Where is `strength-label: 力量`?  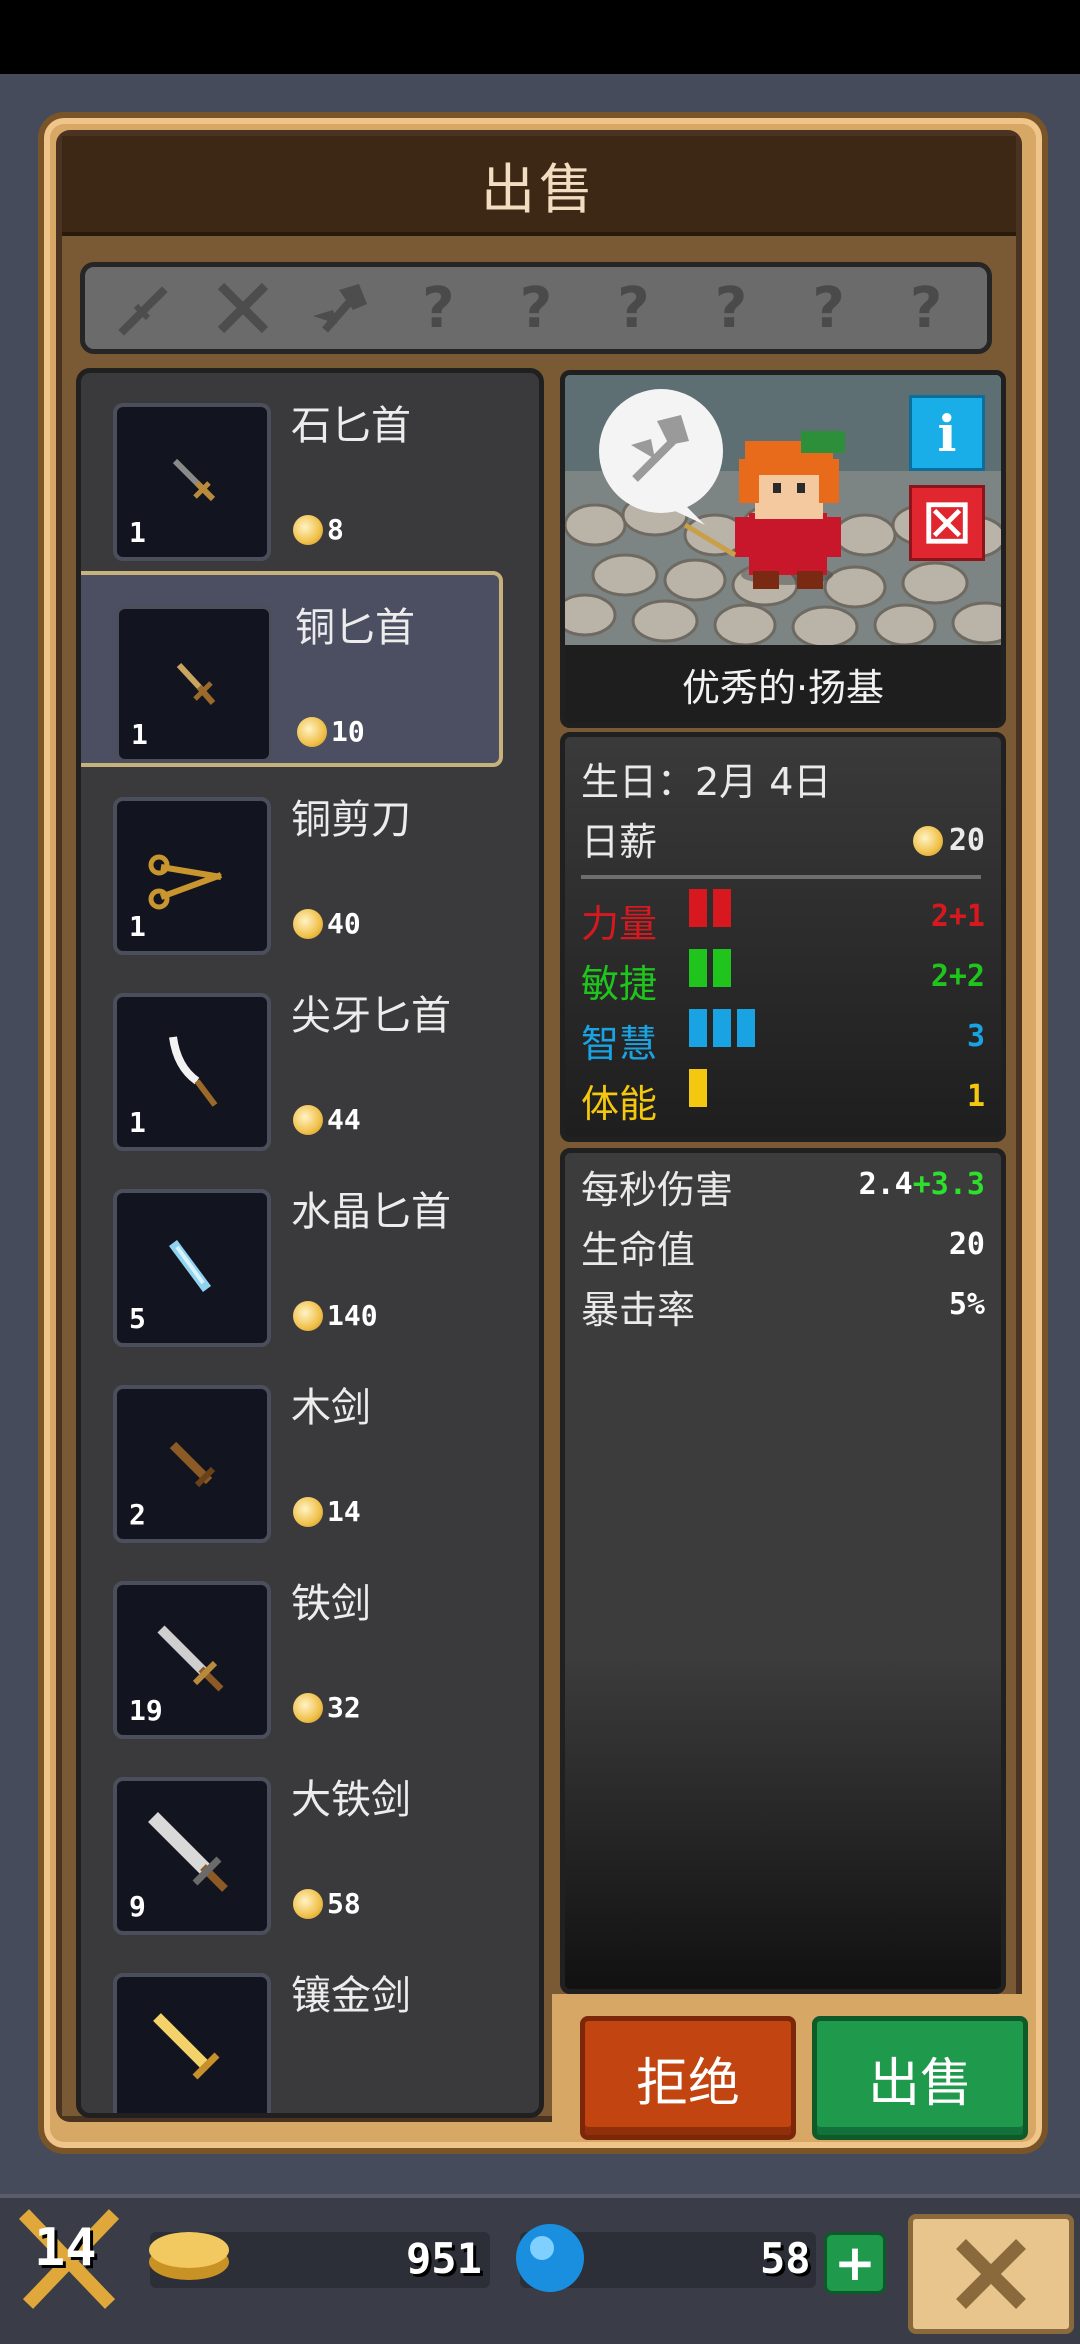
strength-label: 力量 is located at coordinates (619, 924).